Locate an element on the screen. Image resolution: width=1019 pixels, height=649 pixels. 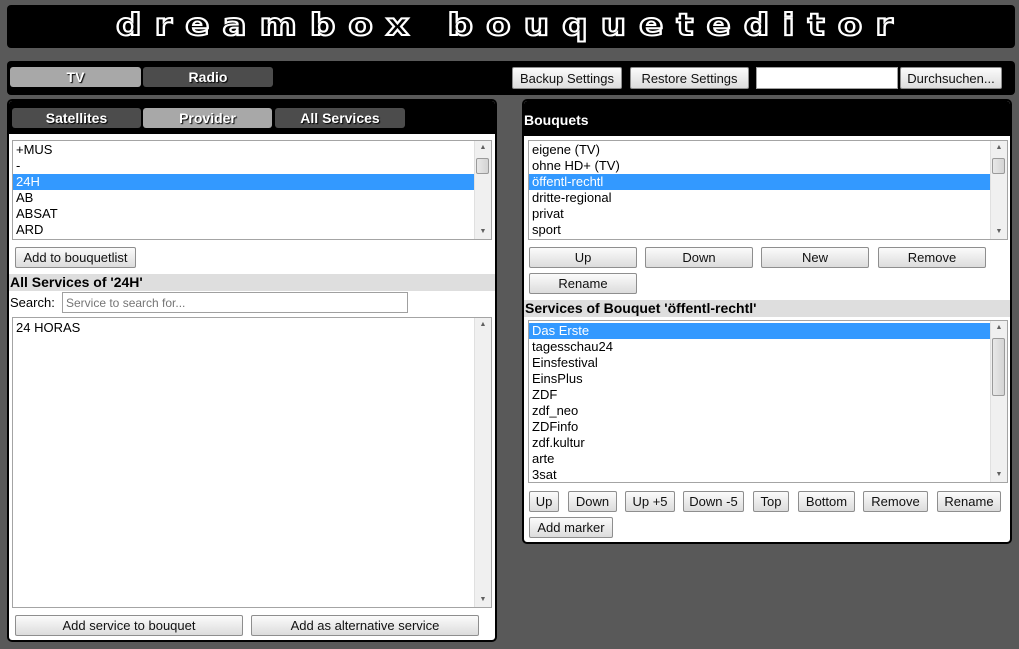
provider-list-scrollbar: ▲ ▼ is located at coordinates (482, 190).